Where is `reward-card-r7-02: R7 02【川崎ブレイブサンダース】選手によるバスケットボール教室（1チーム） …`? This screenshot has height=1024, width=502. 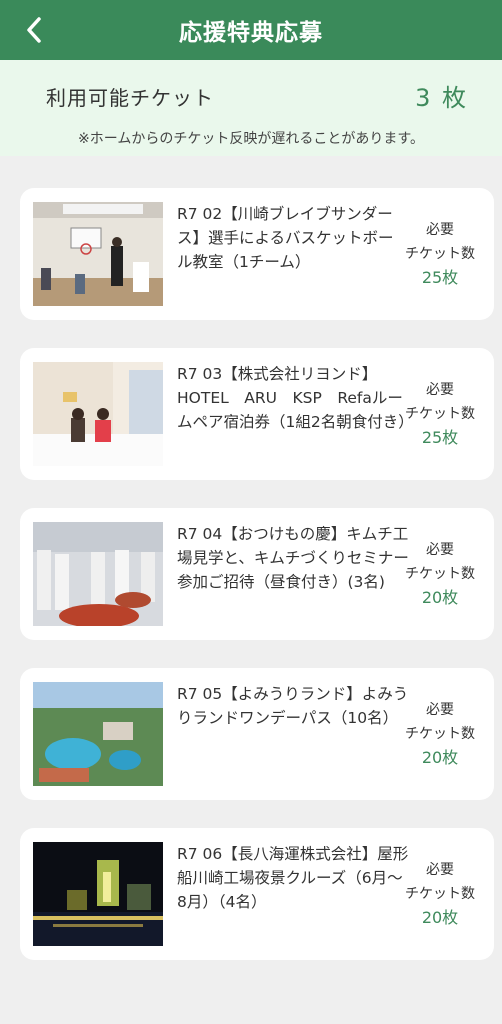
reward-card-r7-02: R7 02【川崎ブレイブサンダース】選手によるバスケットボール教室（1チーム） … is located at coordinates (257, 254).